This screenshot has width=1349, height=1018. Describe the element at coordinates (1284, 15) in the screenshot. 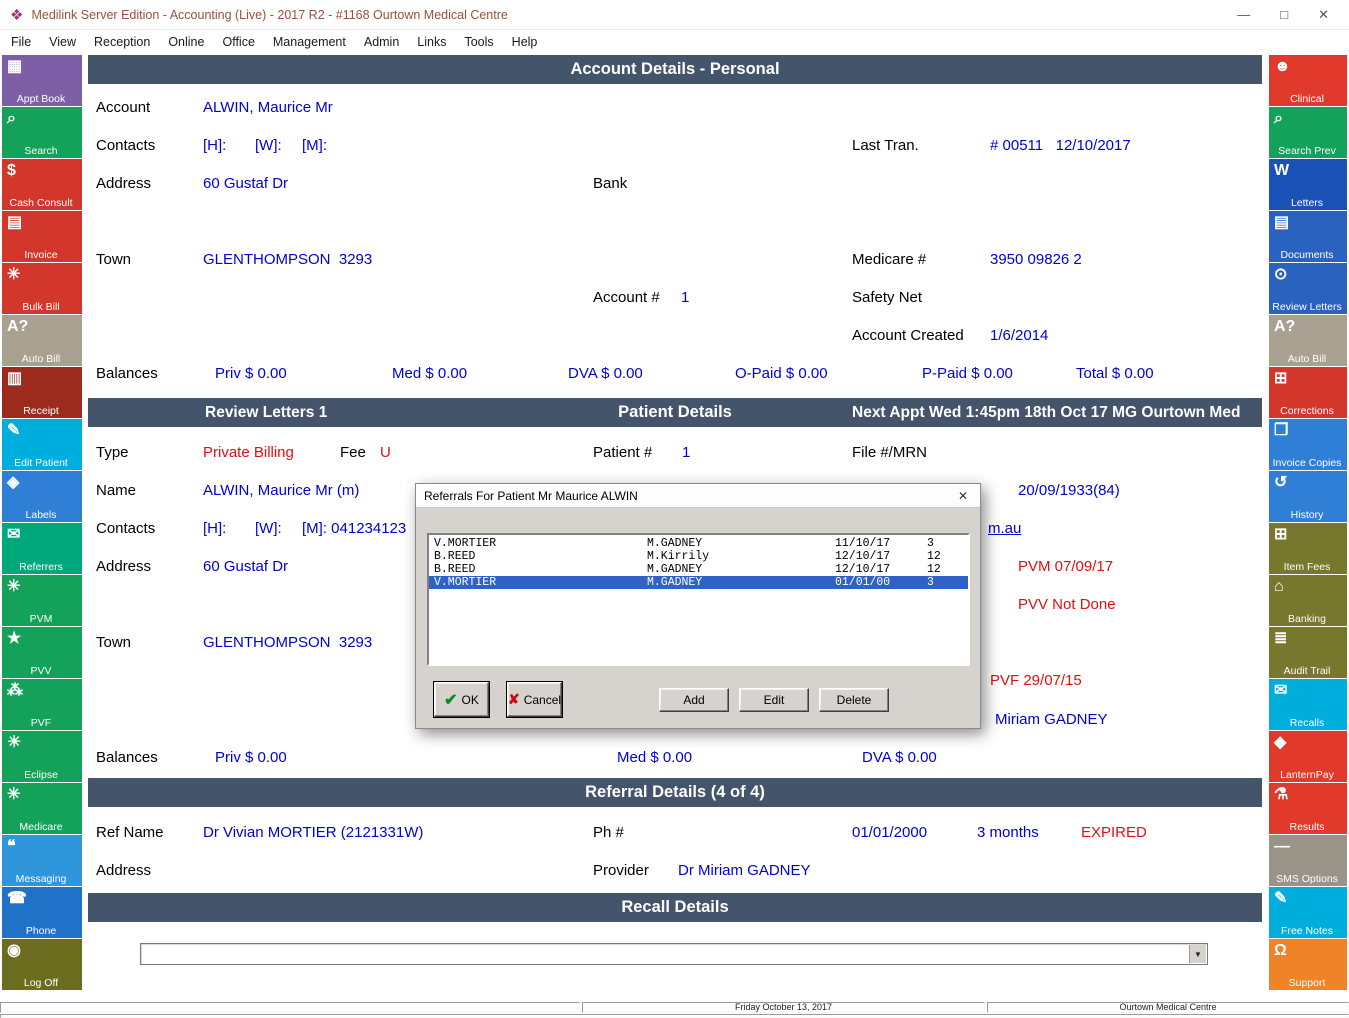

I see `maximize-button: □` at that location.